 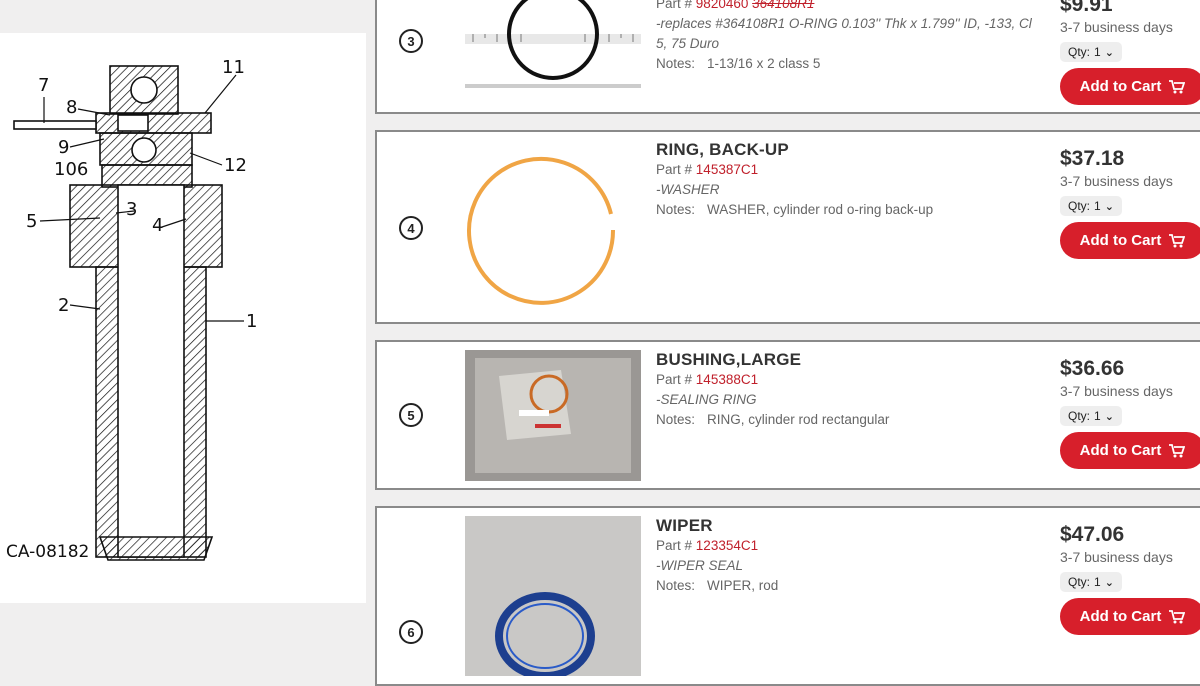 What do you see at coordinates (157, 225) in the screenshot?
I see `callout-4: 4` at bounding box center [157, 225].